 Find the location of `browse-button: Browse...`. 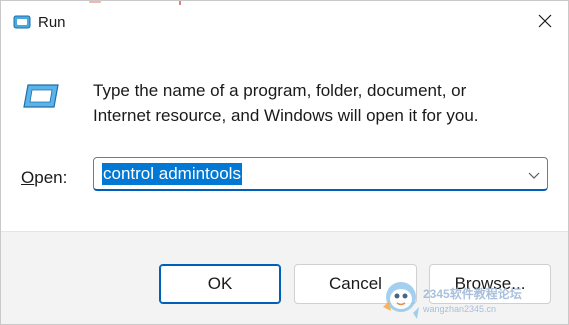

browse-button: Browse... is located at coordinates (490, 284).